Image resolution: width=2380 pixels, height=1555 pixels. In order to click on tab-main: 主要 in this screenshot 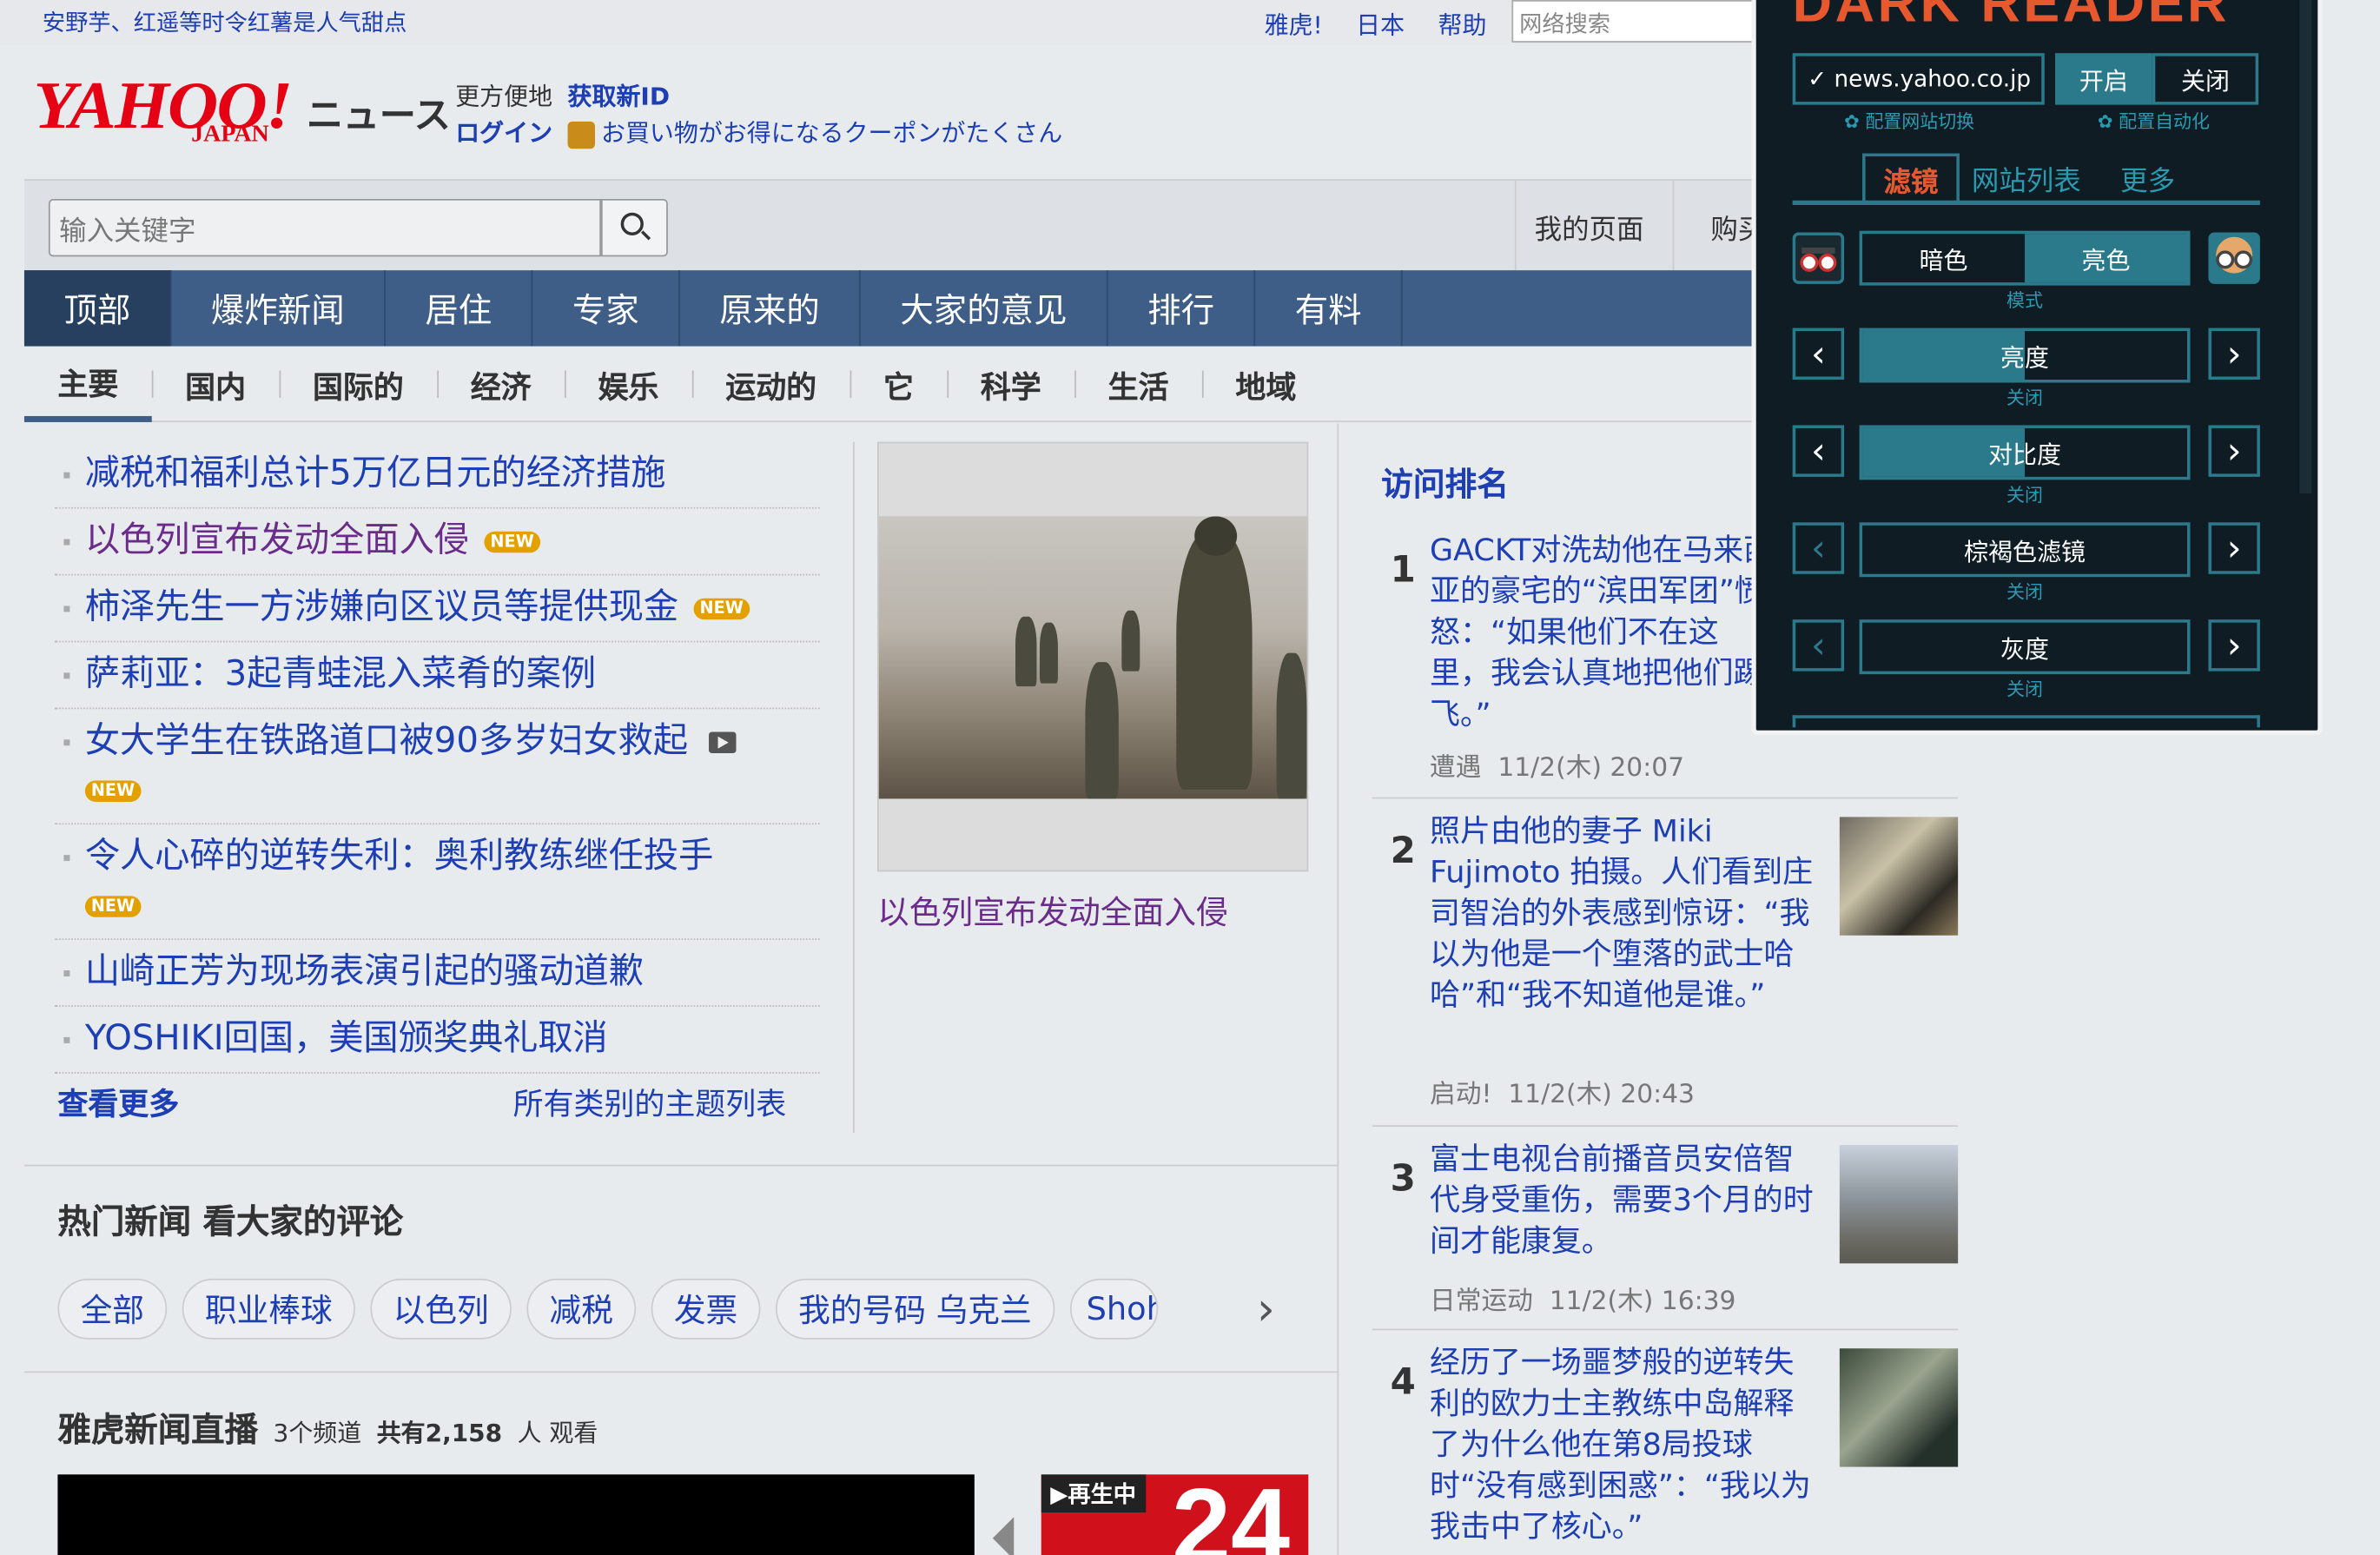, I will do `click(87, 384)`.